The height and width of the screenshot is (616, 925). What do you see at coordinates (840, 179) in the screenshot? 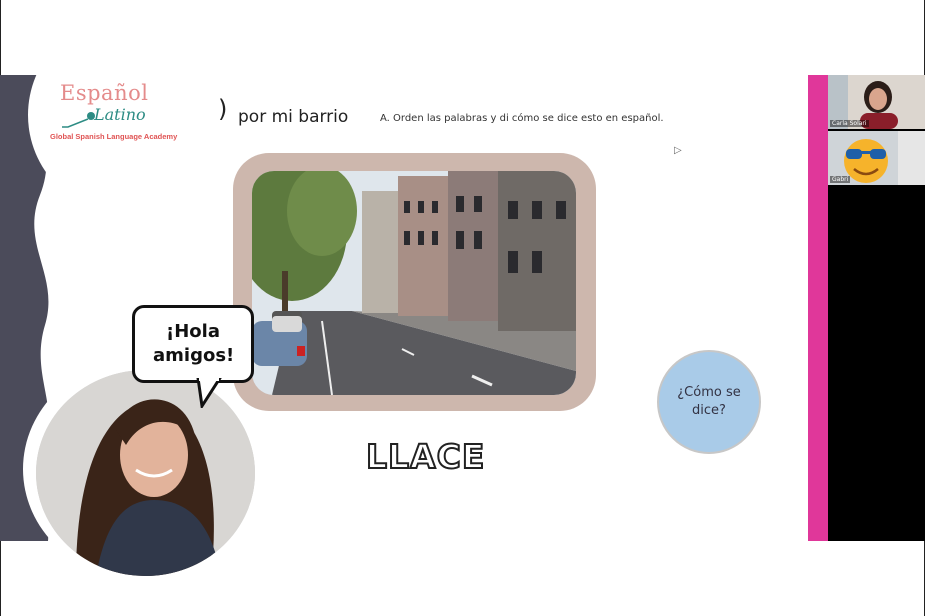
I see `participant-name: Gabri` at bounding box center [840, 179].